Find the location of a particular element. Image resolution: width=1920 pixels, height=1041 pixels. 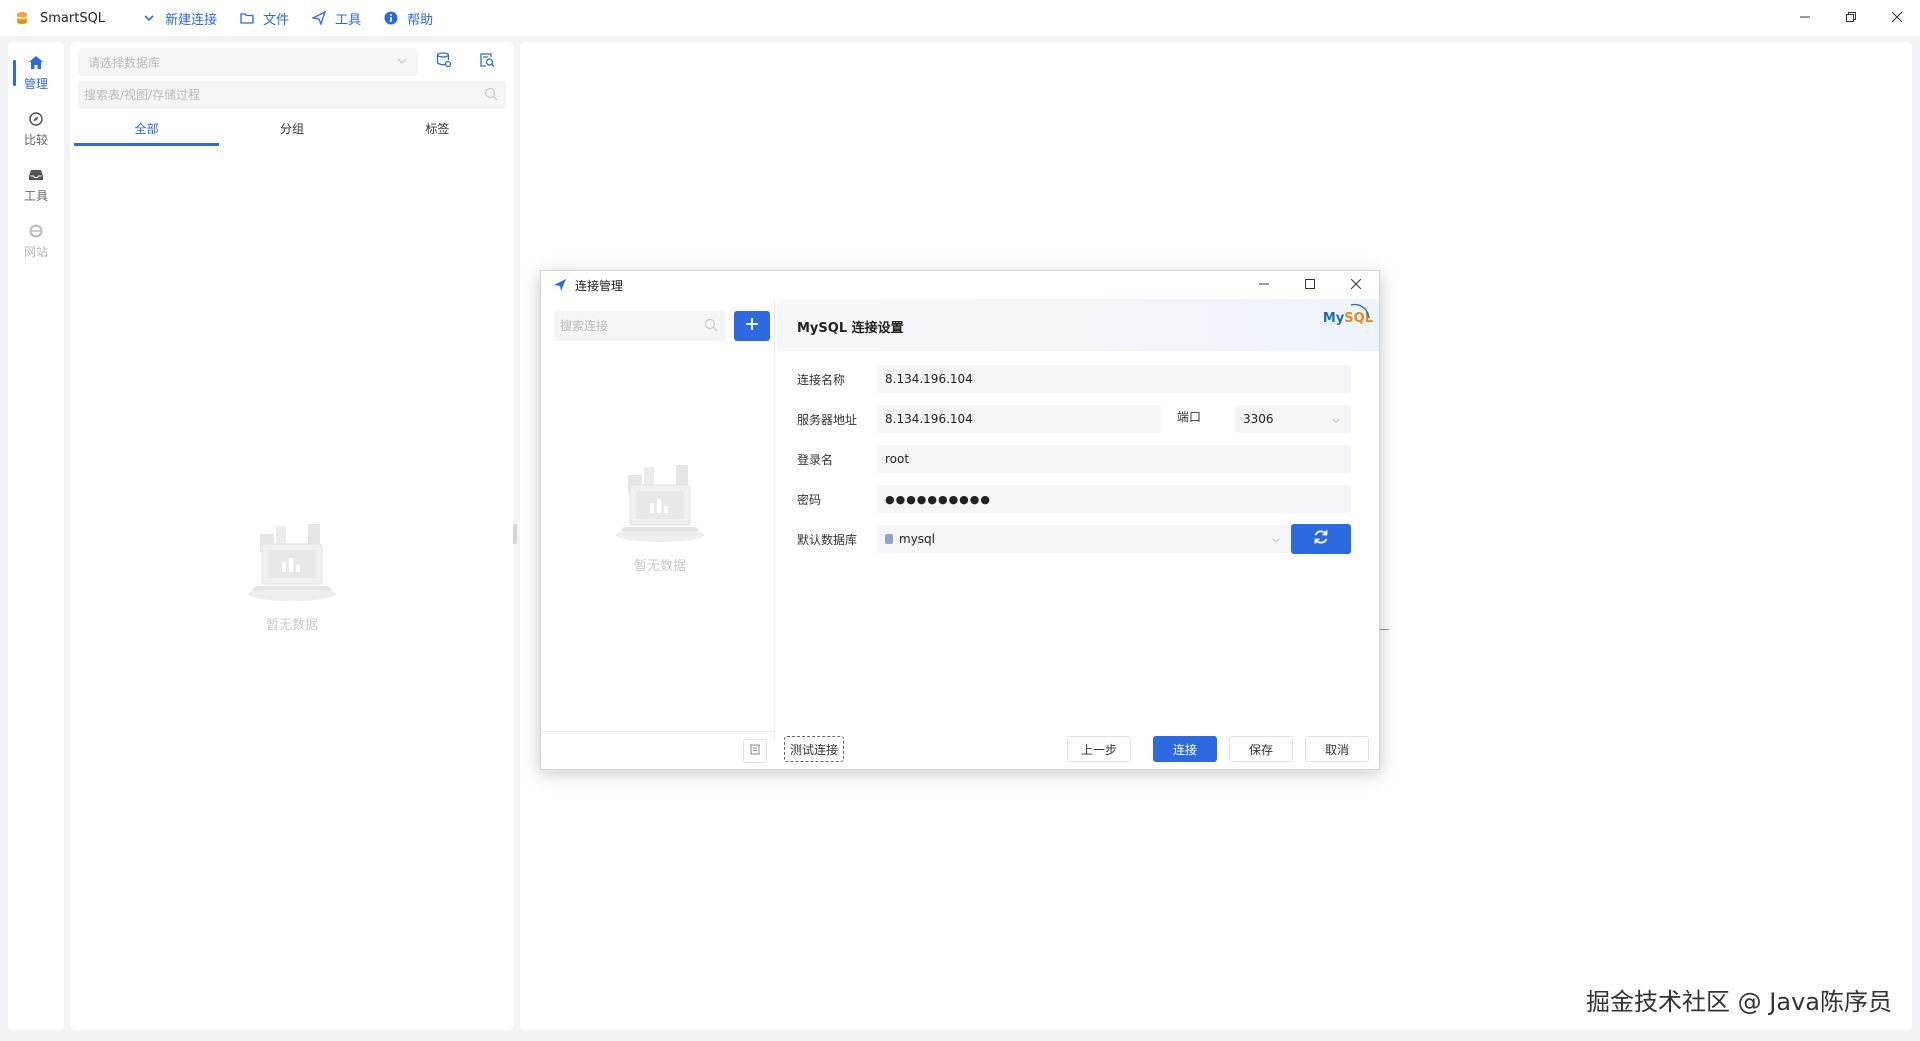

test-connection-button: 测试连接 is located at coordinates (814, 749).